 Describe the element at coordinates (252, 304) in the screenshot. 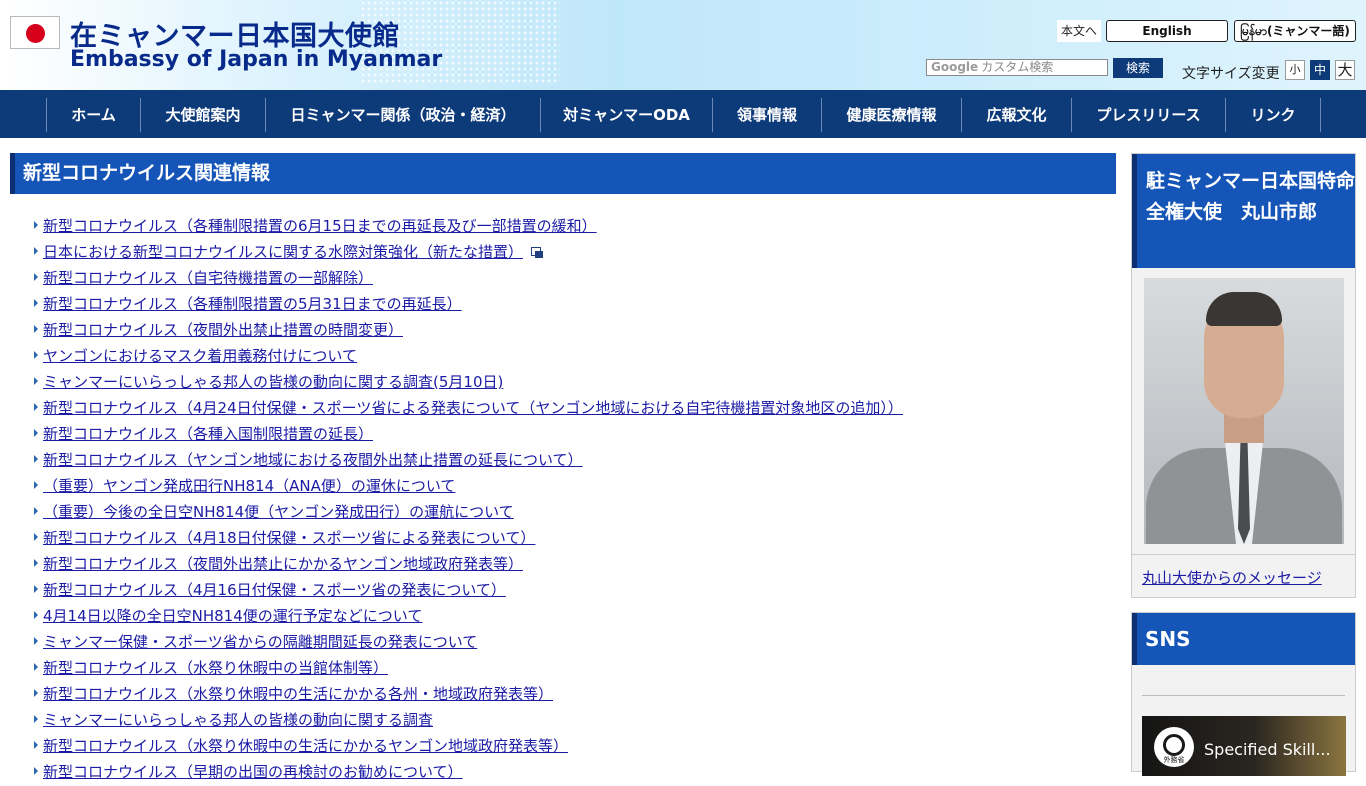

I see `news-link: 新型コロナウイルス（各種制限措置の5月31日までの再延長）` at that location.